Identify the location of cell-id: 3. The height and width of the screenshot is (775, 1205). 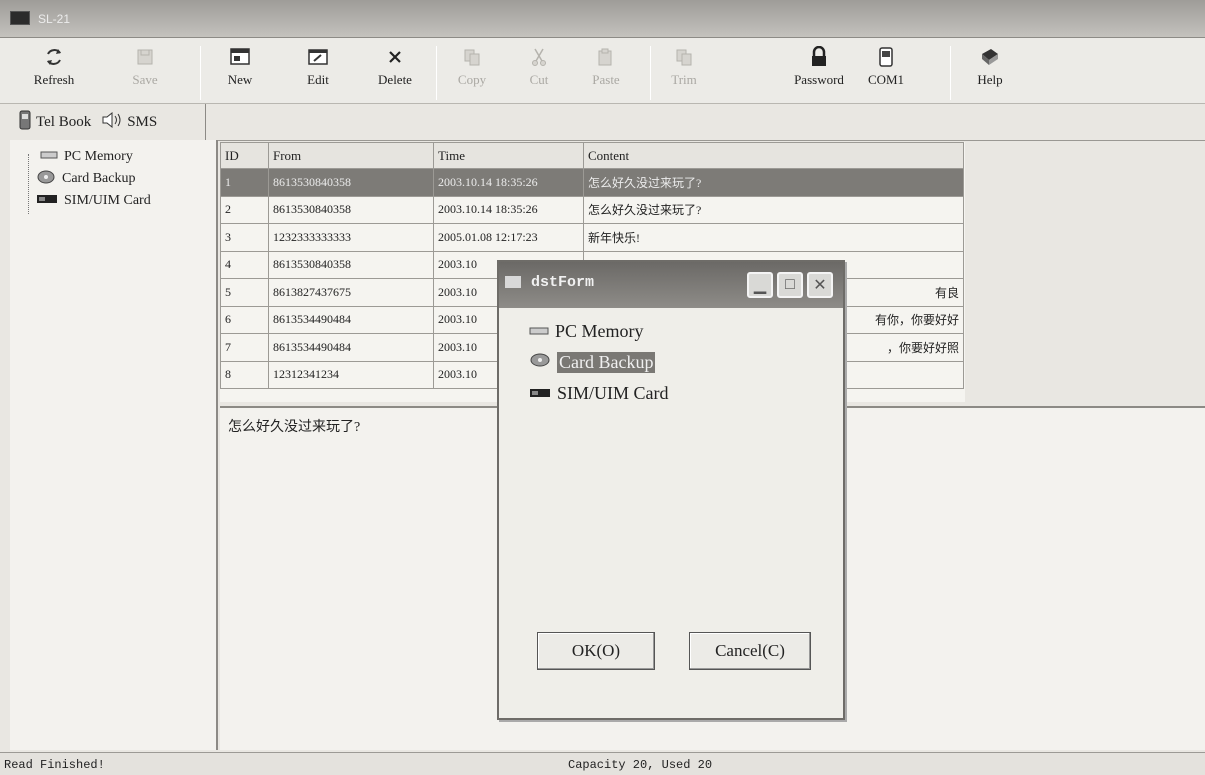
(244, 237).